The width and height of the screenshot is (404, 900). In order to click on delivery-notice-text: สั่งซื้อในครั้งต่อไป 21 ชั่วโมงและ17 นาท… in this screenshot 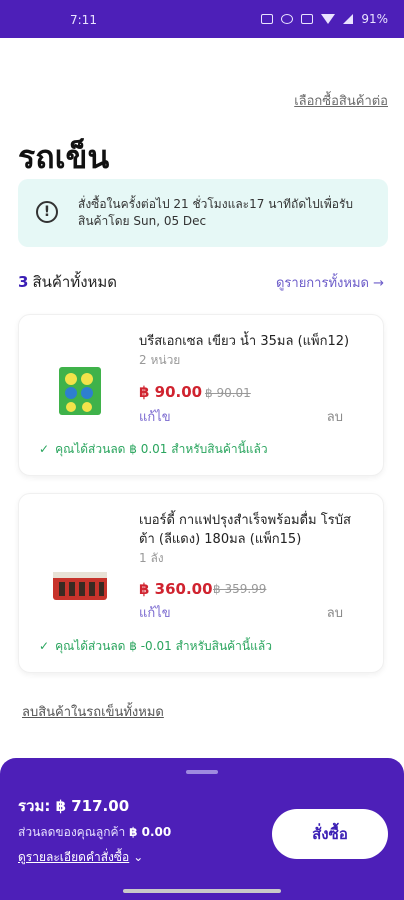, I will do `click(216, 212)`.